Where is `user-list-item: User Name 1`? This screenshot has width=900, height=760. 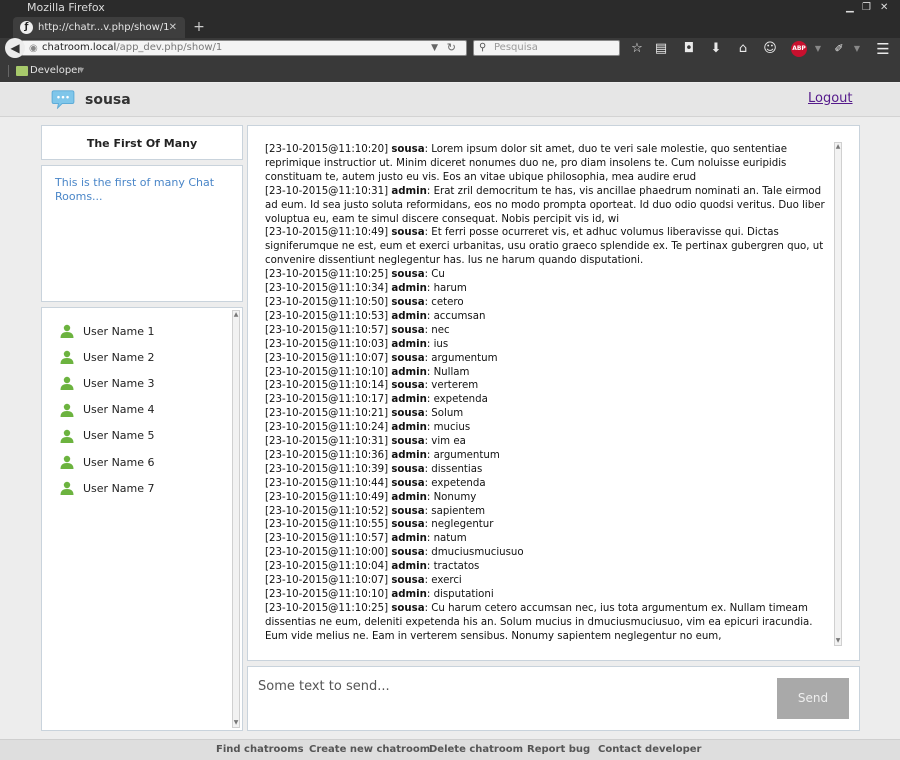
user-list-item: User Name 1 is located at coordinates (107, 331).